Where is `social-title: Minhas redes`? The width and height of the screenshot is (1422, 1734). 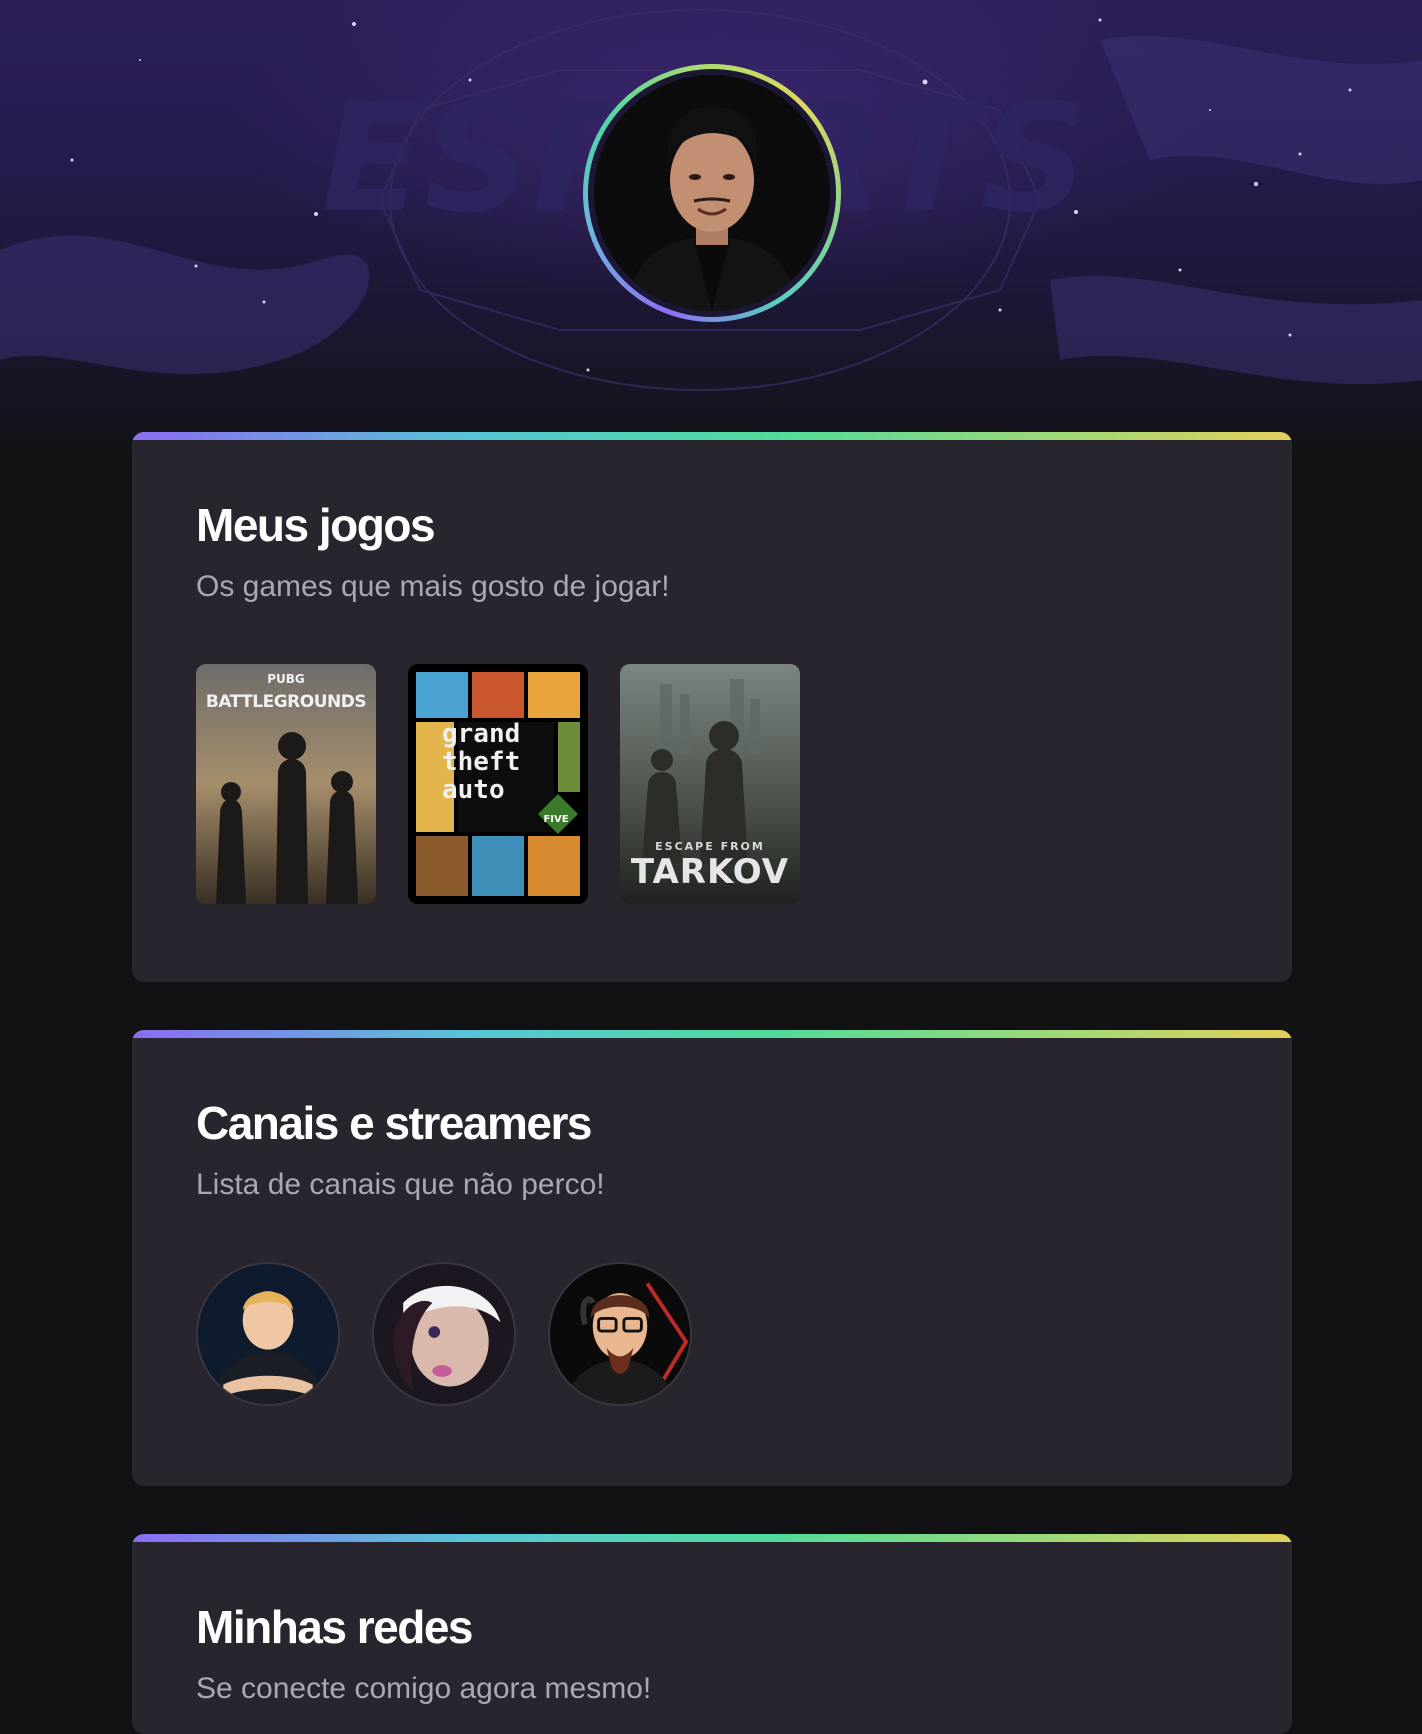
social-title: Minhas redes is located at coordinates (335, 1627).